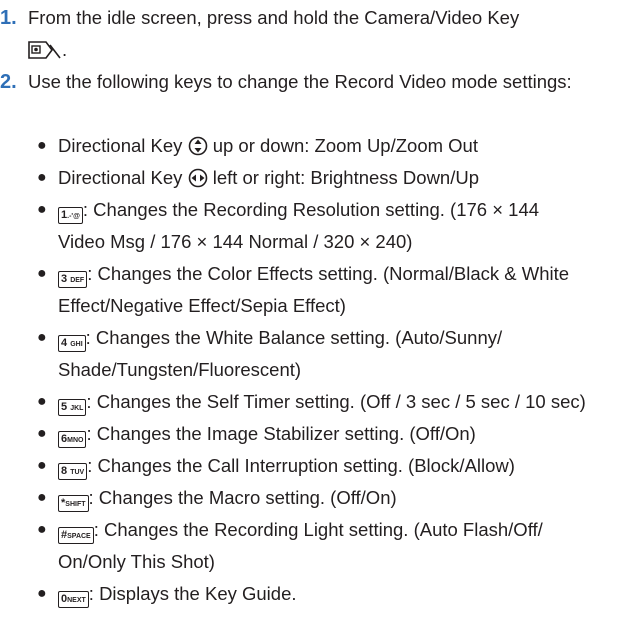 Image resolution: width=631 pixels, height=639 pixels. I want to click on key-4-icon: 4 GHI, so click(72, 343).